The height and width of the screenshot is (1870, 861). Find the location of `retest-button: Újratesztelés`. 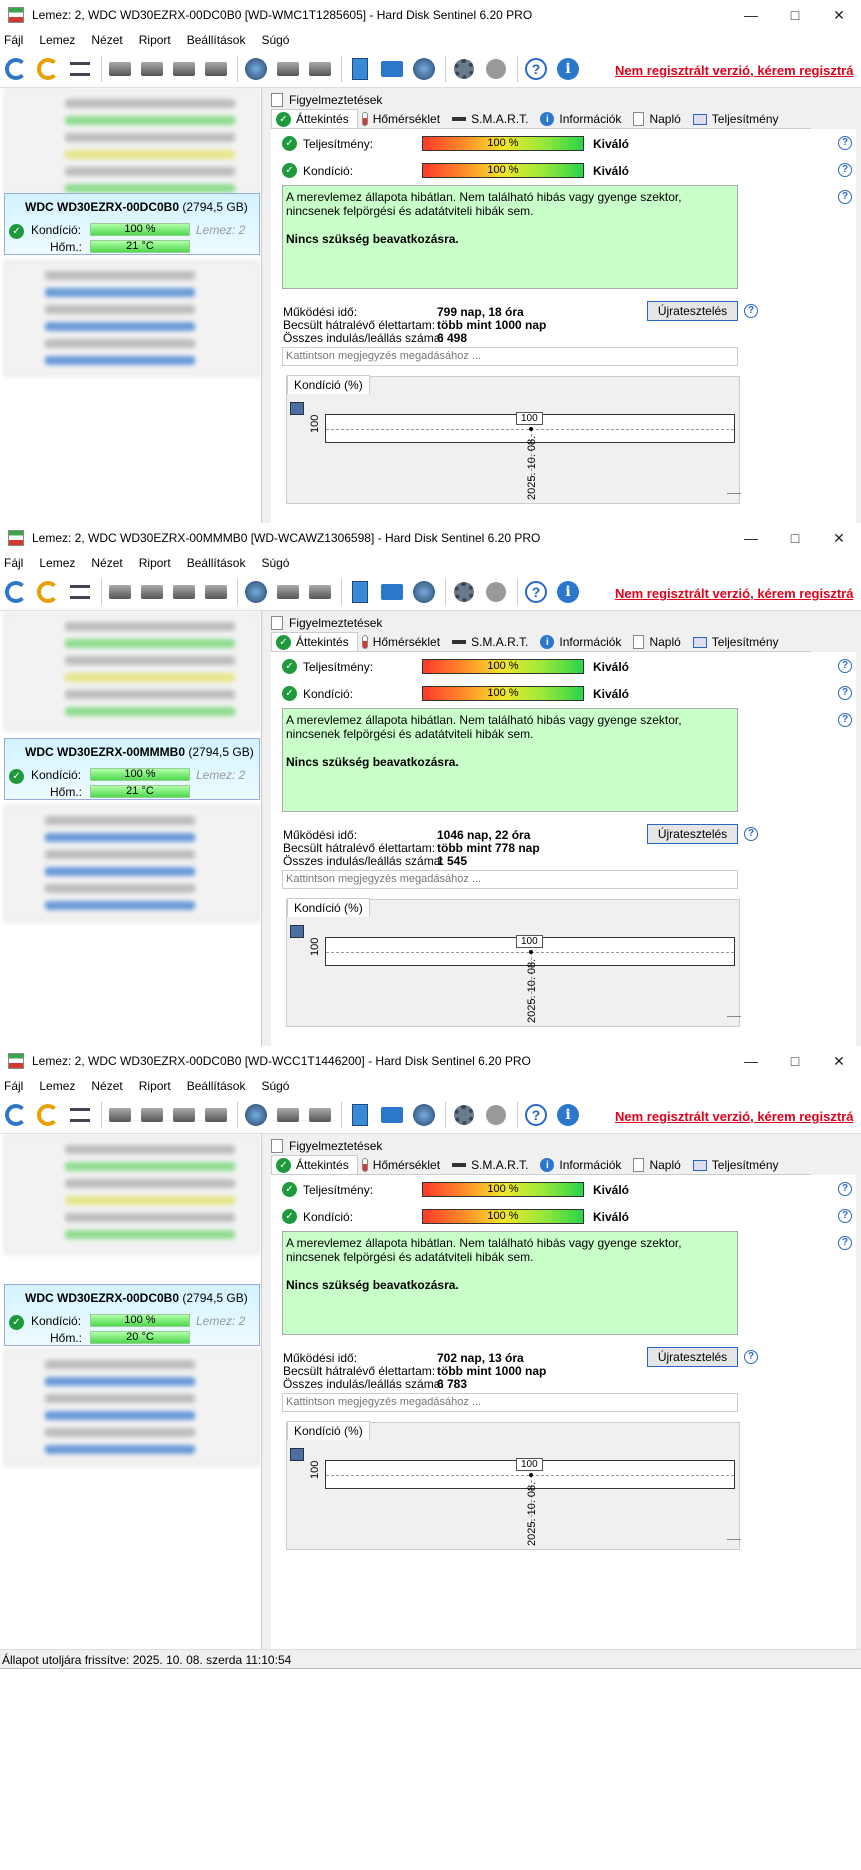

retest-button: Újratesztelés is located at coordinates (692, 1357).